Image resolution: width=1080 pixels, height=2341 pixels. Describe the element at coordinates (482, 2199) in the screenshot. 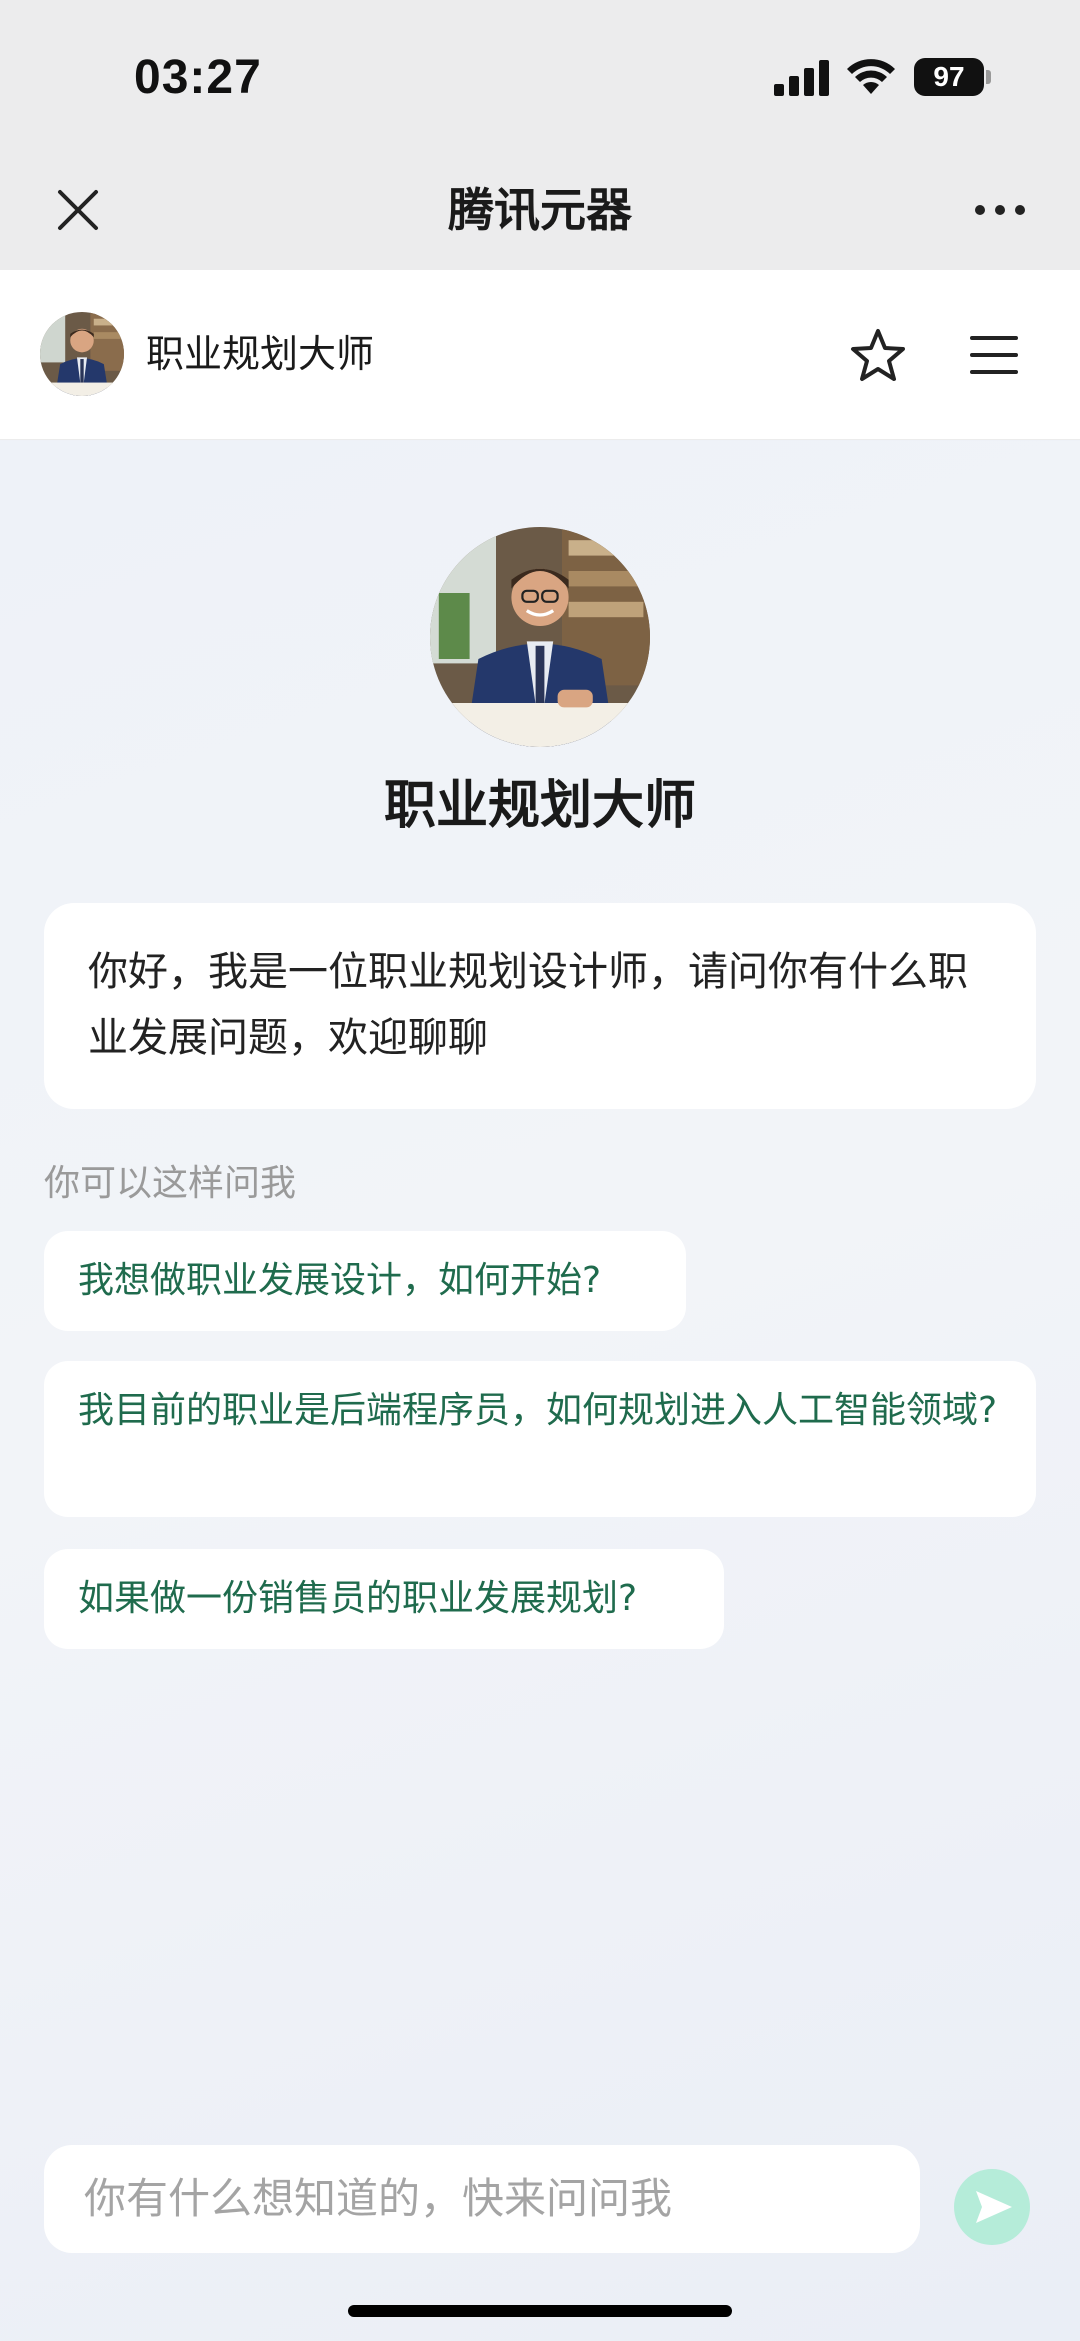

I see `message-input: 你有什么想知道的，快来问问我` at that location.